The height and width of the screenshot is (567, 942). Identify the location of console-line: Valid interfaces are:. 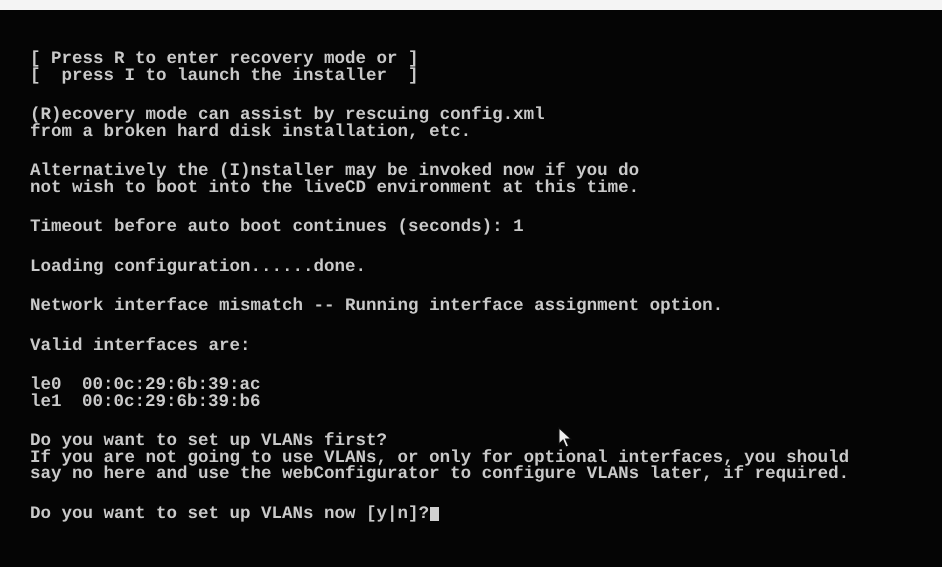
(140, 346).